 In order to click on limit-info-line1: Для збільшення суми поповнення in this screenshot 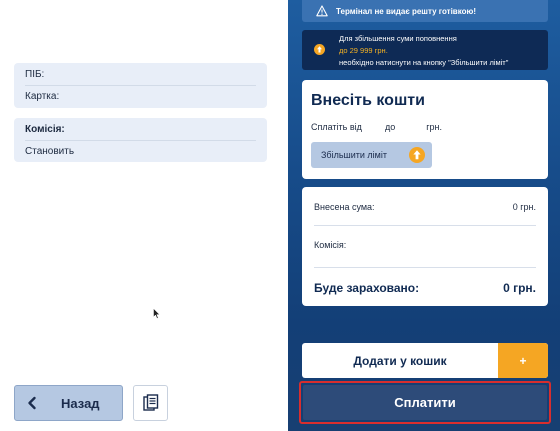, I will do `click(398, 38)`.